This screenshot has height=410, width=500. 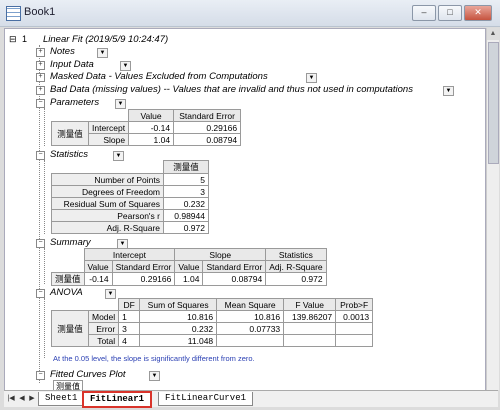 What do you see at coordinates (450, 13) in the screenshot?
I see `maximize-button: □` at bounding box center [450, 13].